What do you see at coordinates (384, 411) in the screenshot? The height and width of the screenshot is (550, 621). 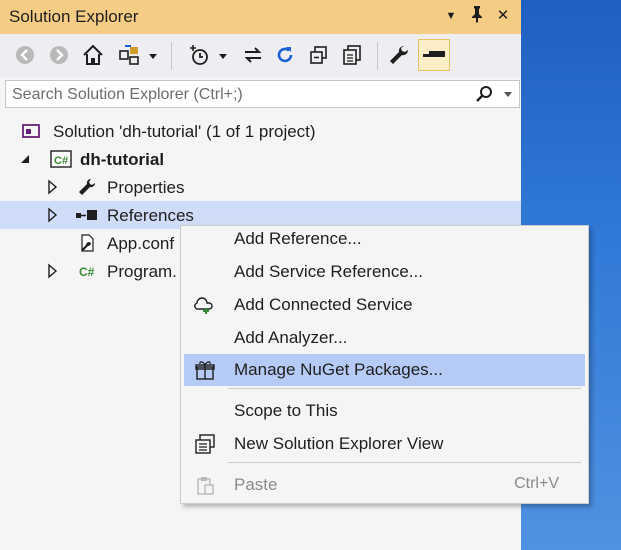 I see `menu-item-scope-to-this: Scope to This` at bounding box center [384, 411].